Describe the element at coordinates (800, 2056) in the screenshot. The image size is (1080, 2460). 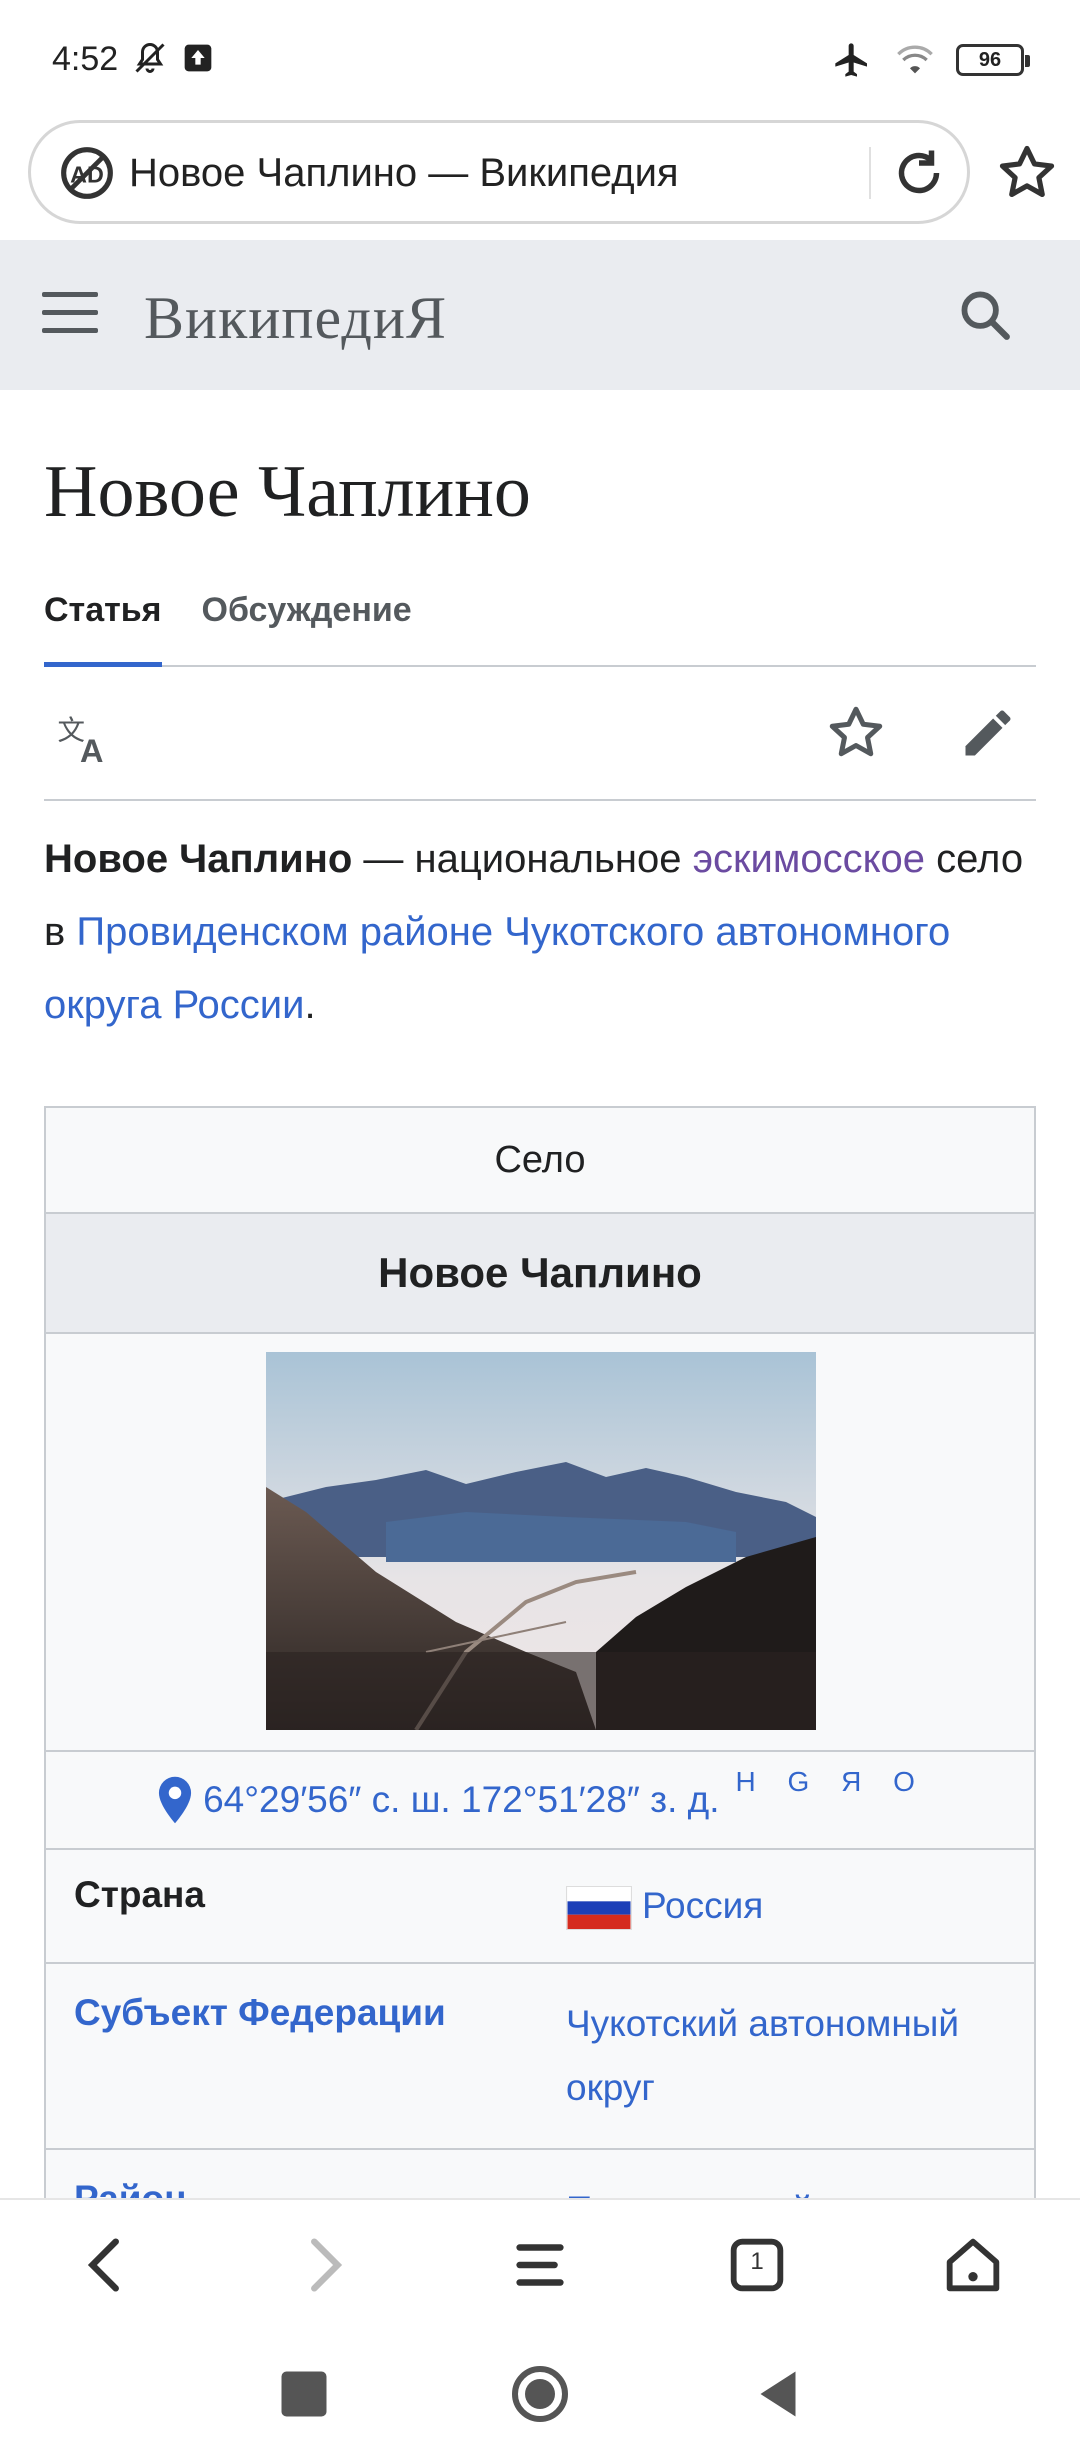
I see `infobox-value-subject: Чукотский автономный округ` at that location.